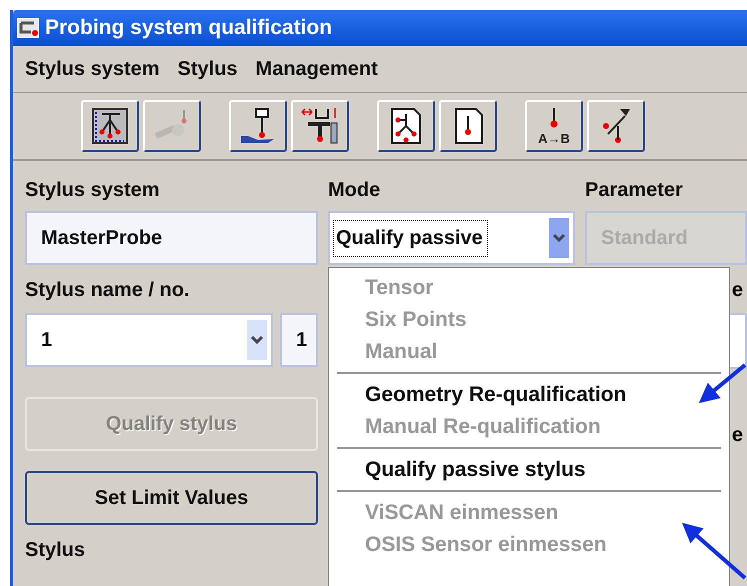 Image resolution: width=747 pixels, height=586 pixels. What do you see at coordinates (55, 550) in the screenshot?
I see `field-label: Stylus` at bounding box center [55, 550].